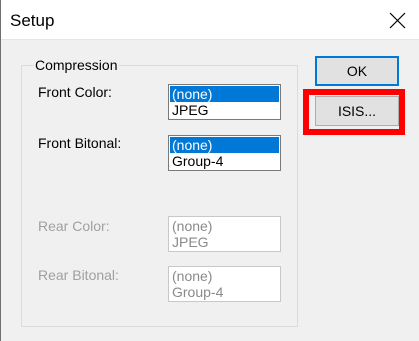  I want to click on rear-color-label: Rear Color:, so click(74, 226).